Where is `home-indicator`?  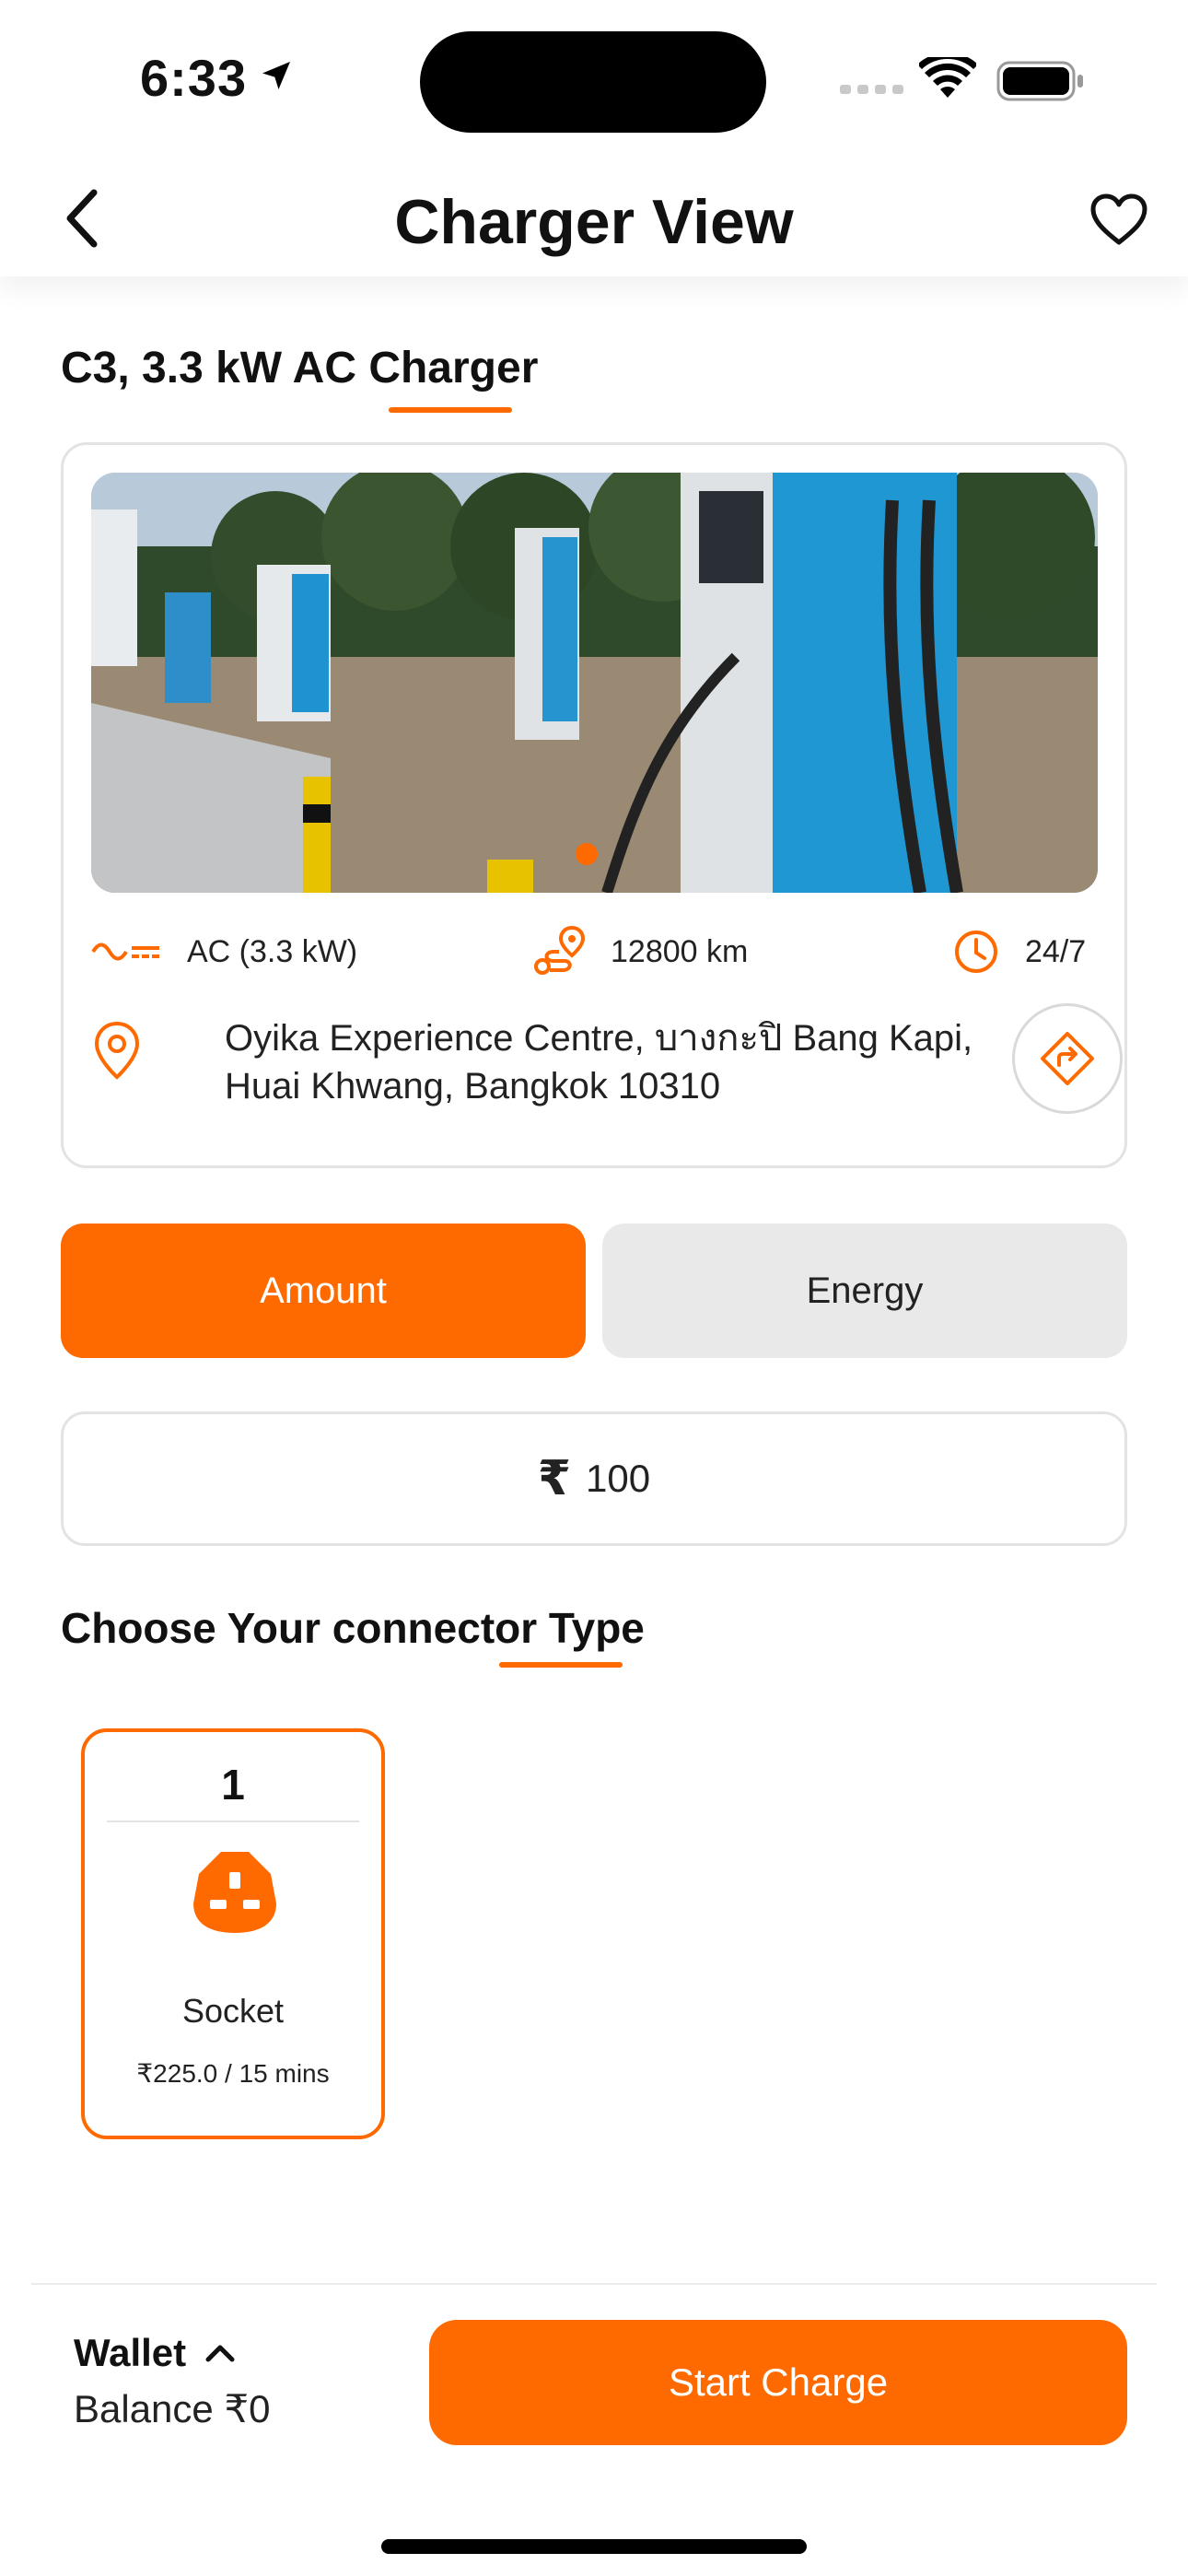 home-indicator is located at coordinates (594, 2546).